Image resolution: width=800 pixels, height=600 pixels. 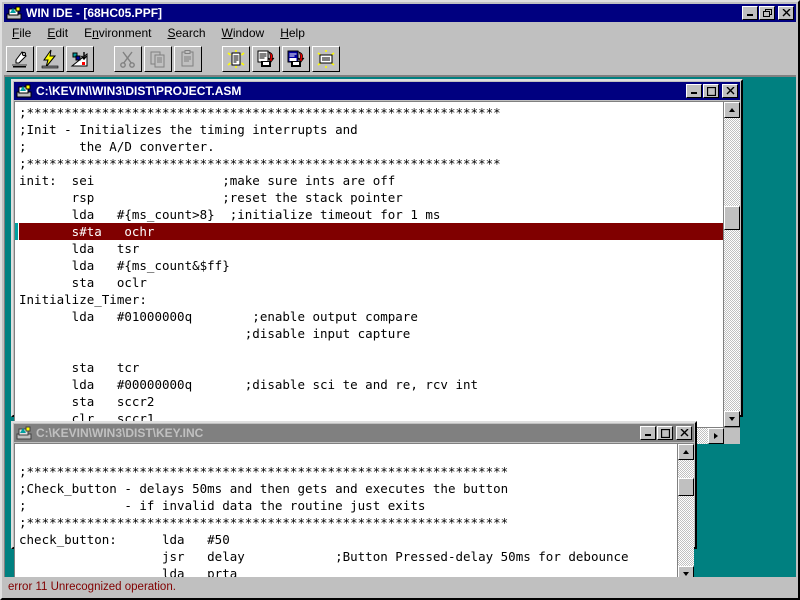 I want to click on editor-close-button, so click(x=730, y=91).